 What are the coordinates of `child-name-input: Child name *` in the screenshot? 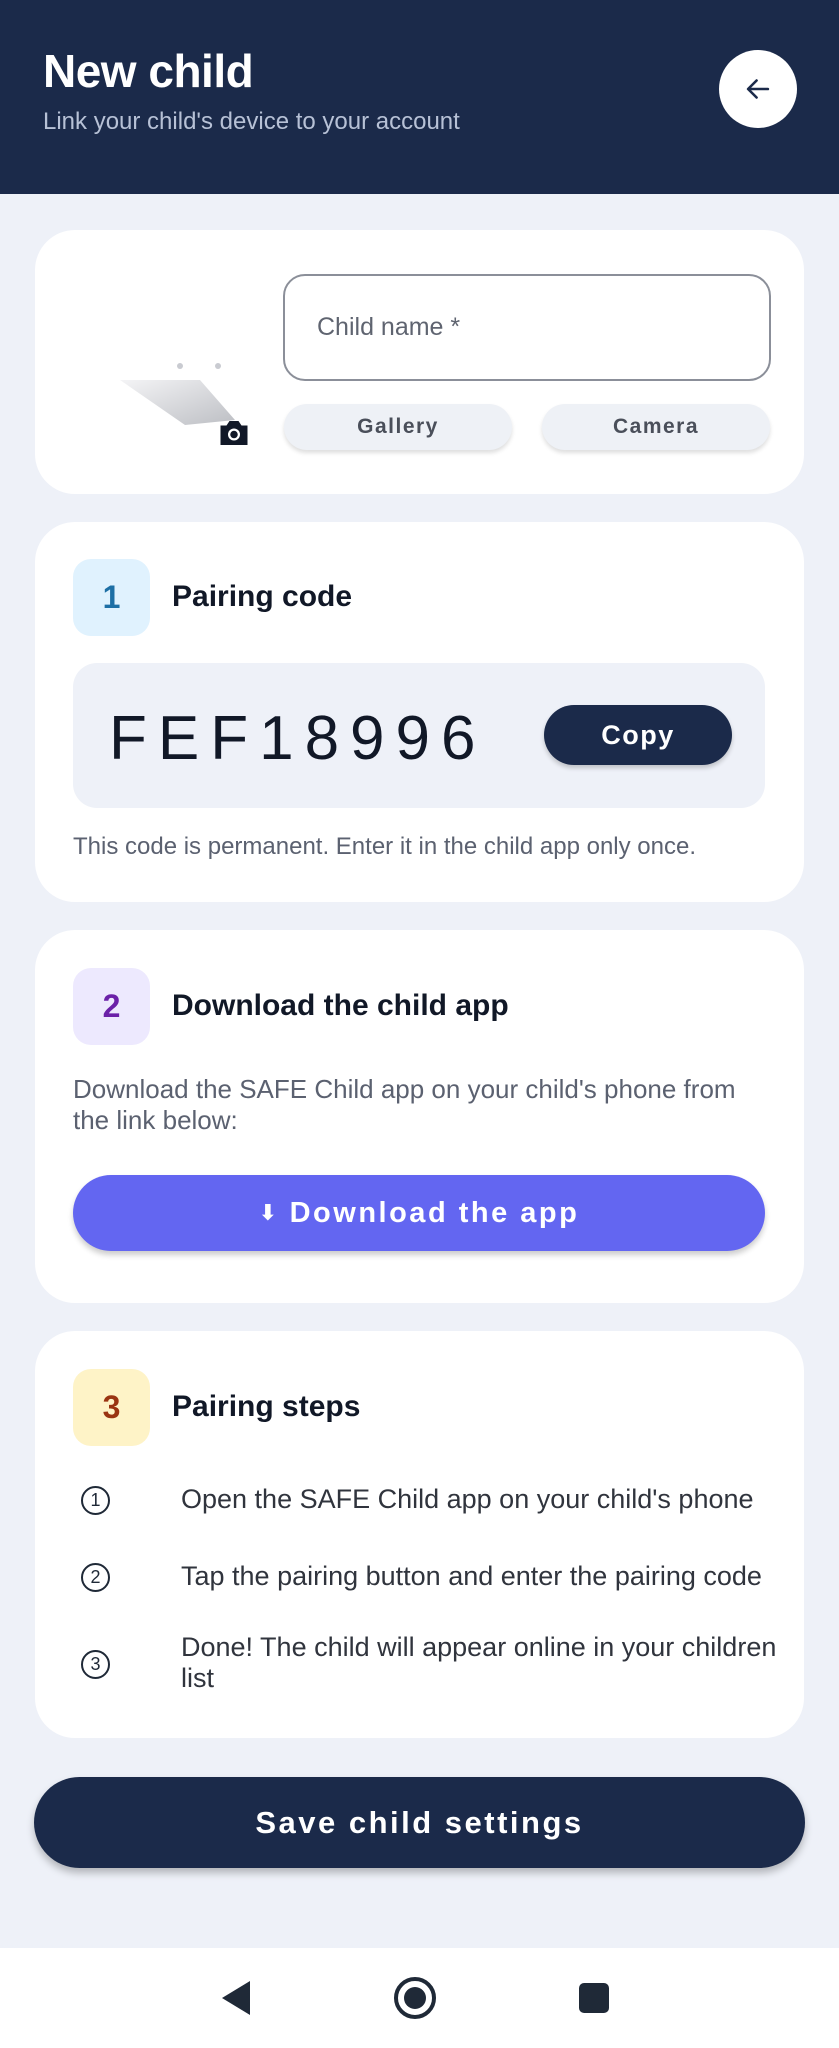 It's located at (527, 327).